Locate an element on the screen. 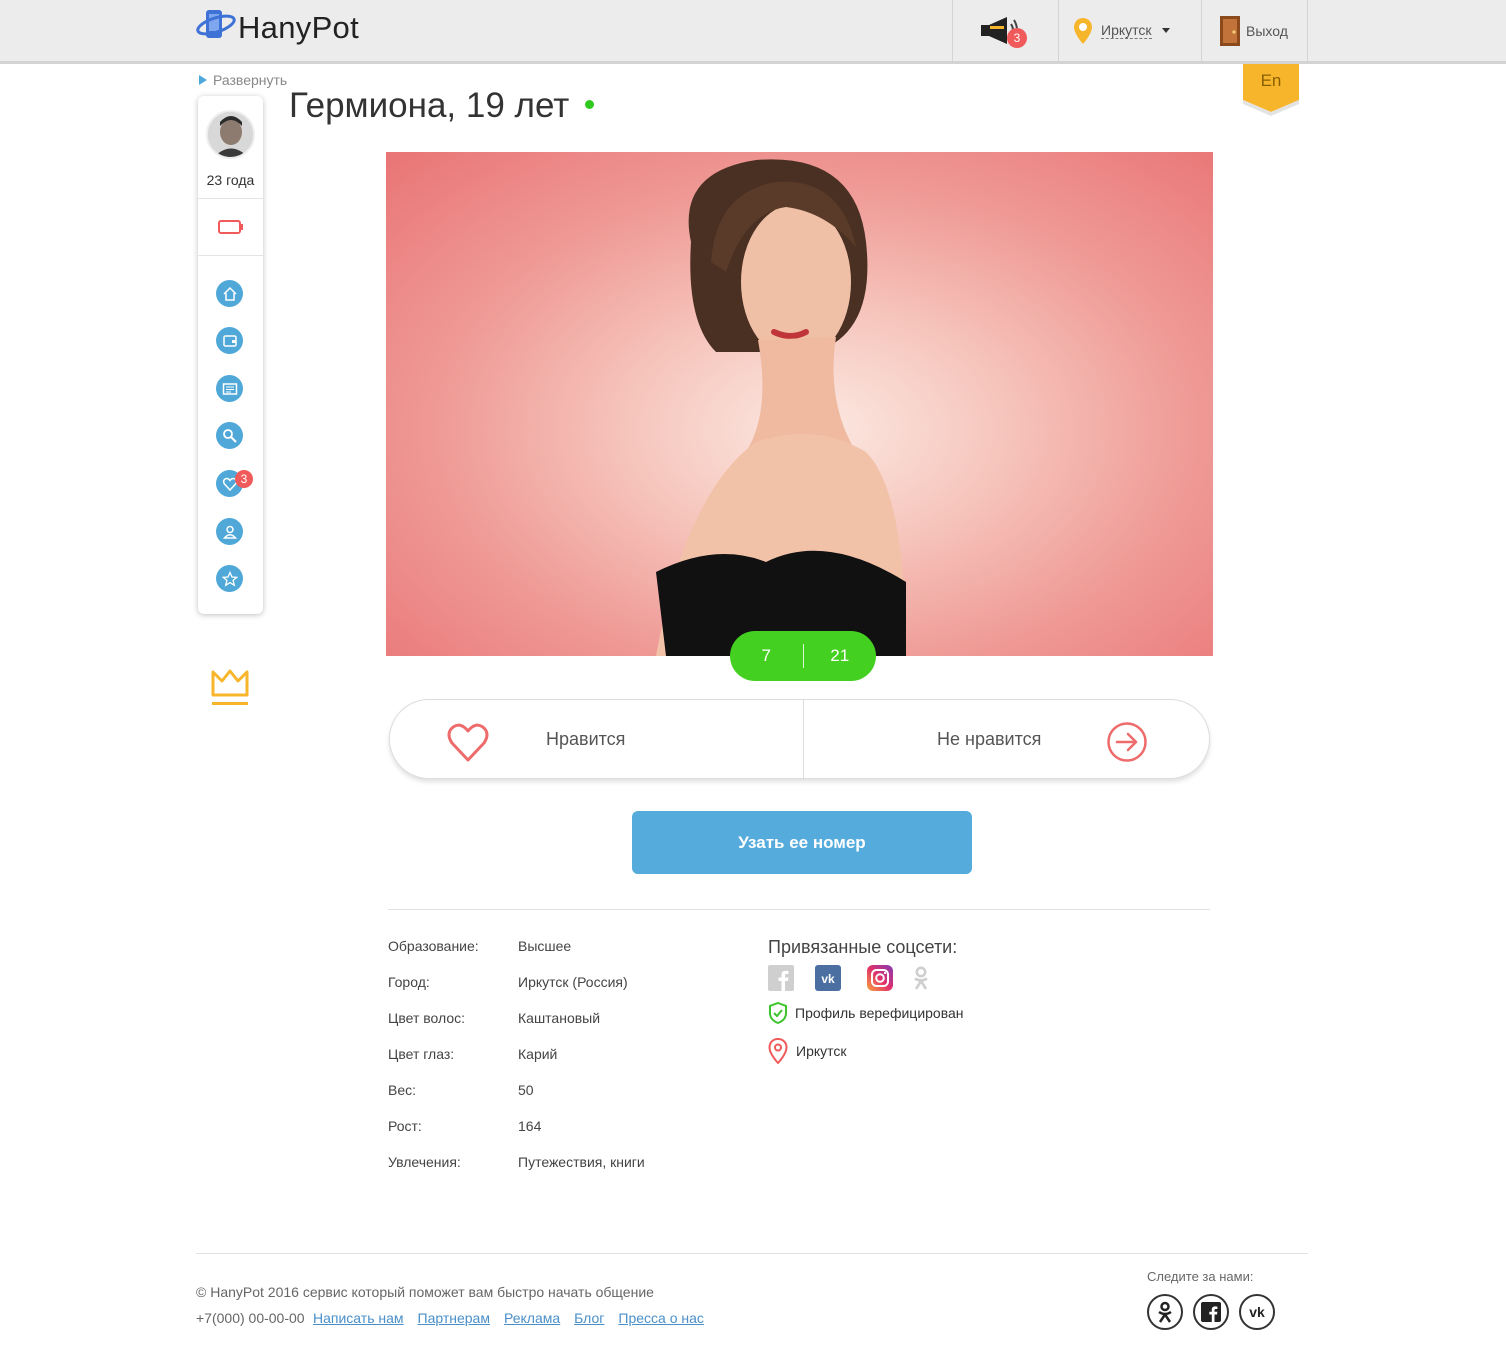 Image resolution: width=1506 pixels, height=1362 pixels. search-icon is located at coordinates (229, 435).